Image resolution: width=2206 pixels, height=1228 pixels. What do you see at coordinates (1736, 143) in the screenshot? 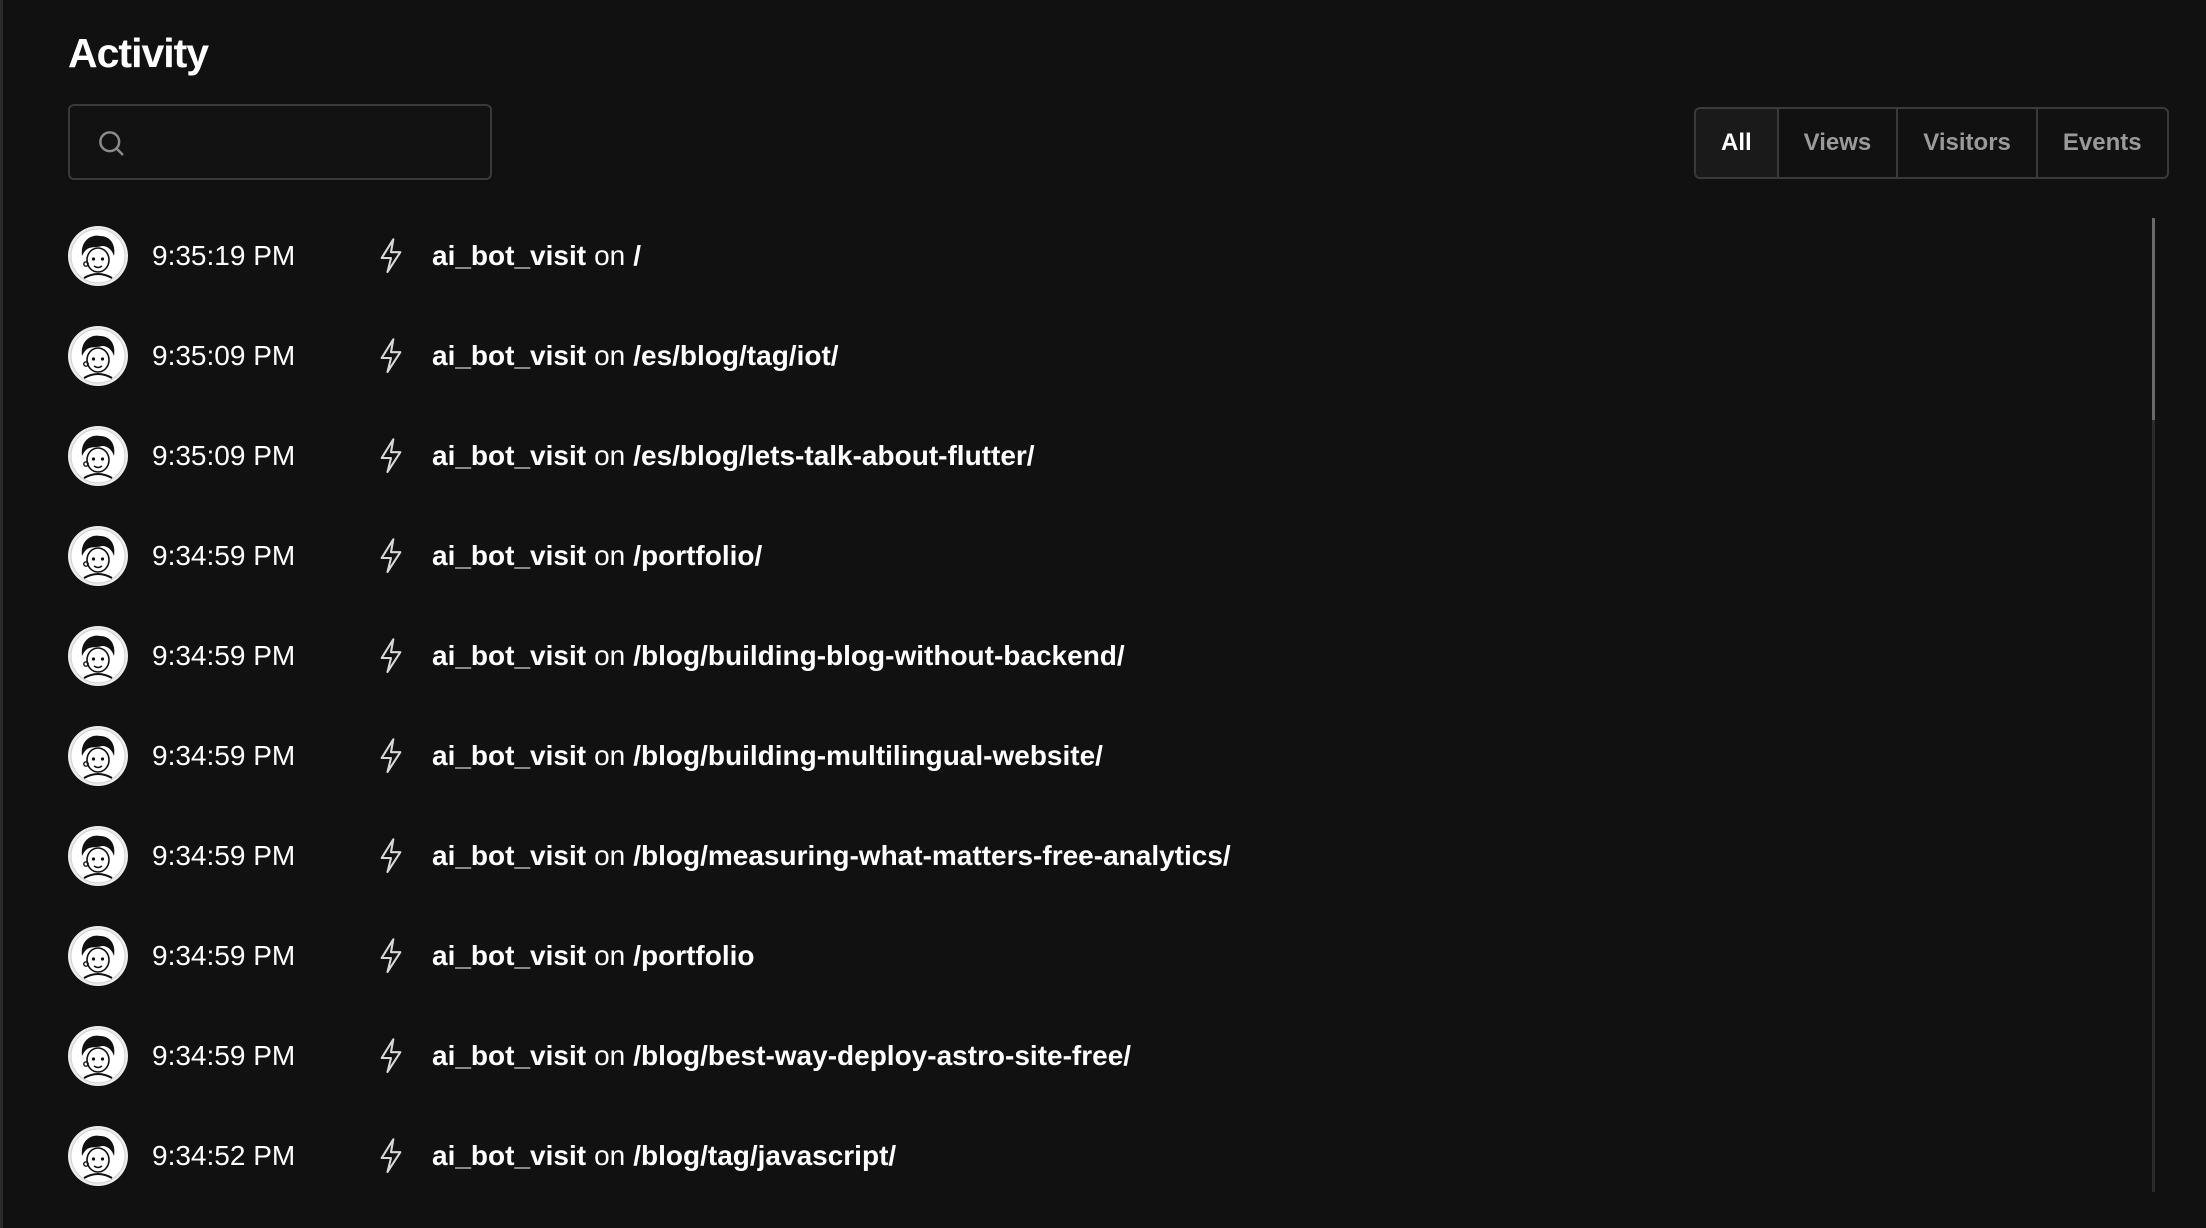
I see `filter-tab-all: All` at bounding box center [1736, 143].